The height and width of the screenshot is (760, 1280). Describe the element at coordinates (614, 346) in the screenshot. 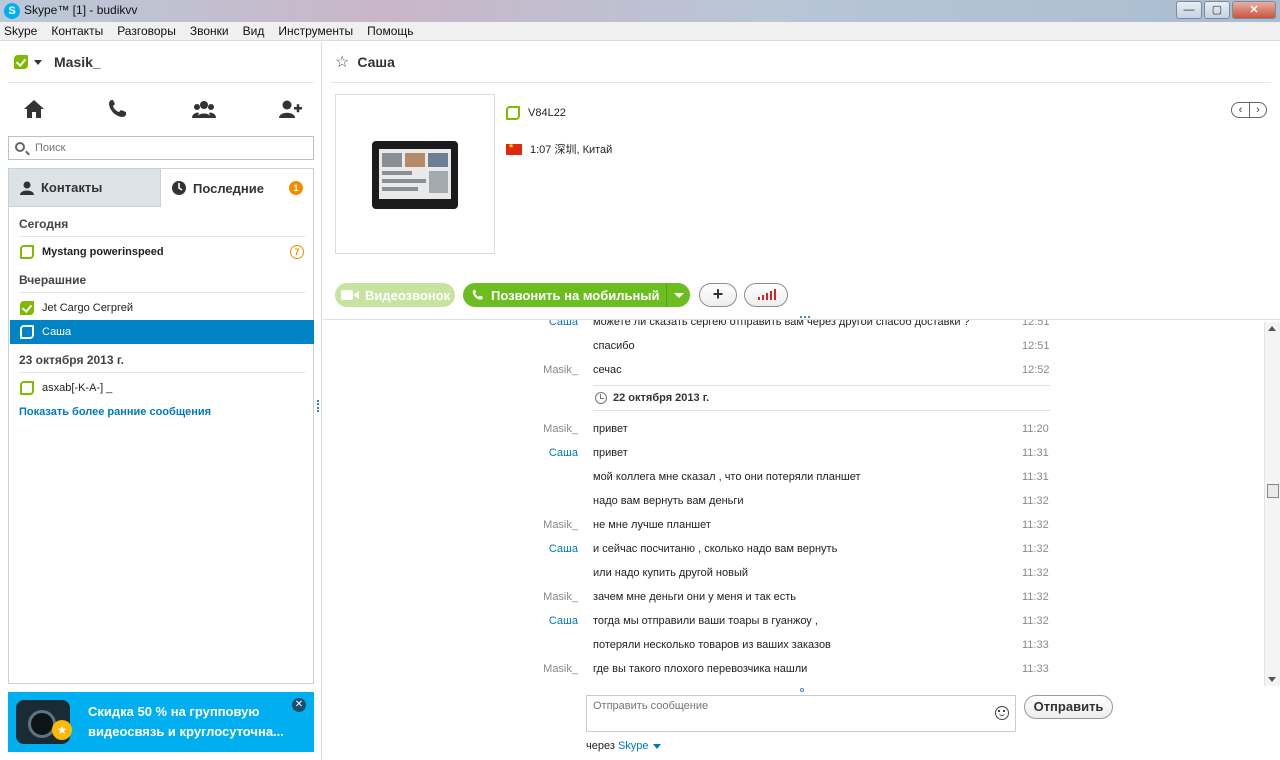

I see `message-text: спасибо` at that location.